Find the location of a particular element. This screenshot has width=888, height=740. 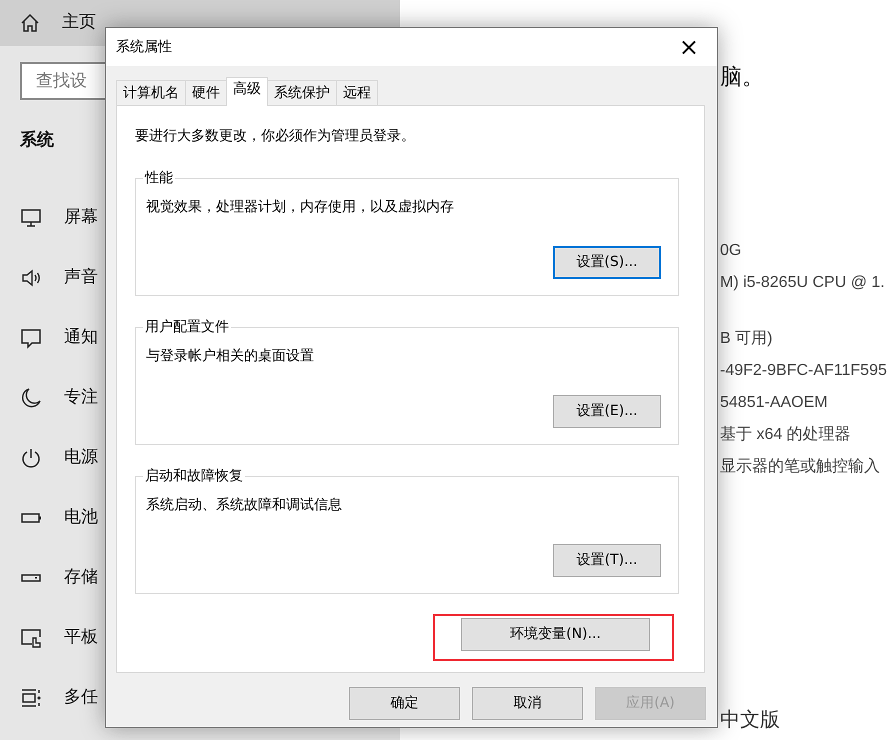

window-title: 系统属性 is located at coordinates (144, 47).